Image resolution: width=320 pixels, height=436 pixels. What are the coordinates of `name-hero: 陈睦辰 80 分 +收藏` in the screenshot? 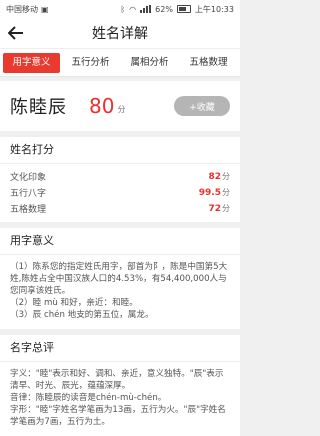 It's located at (120, 106).